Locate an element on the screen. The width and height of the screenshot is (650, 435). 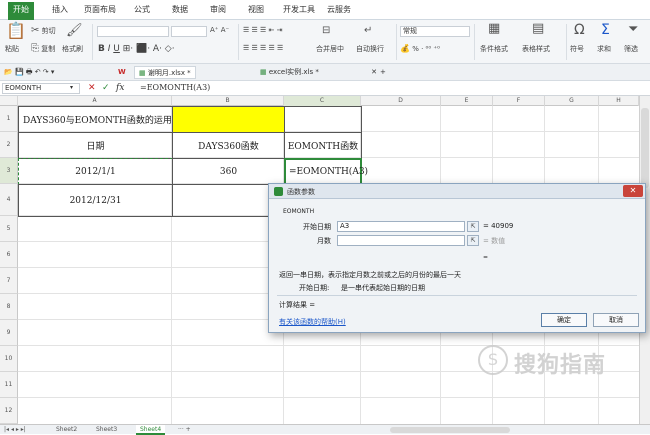
number-format-select: 常规 is located at coordinates (435, 31).